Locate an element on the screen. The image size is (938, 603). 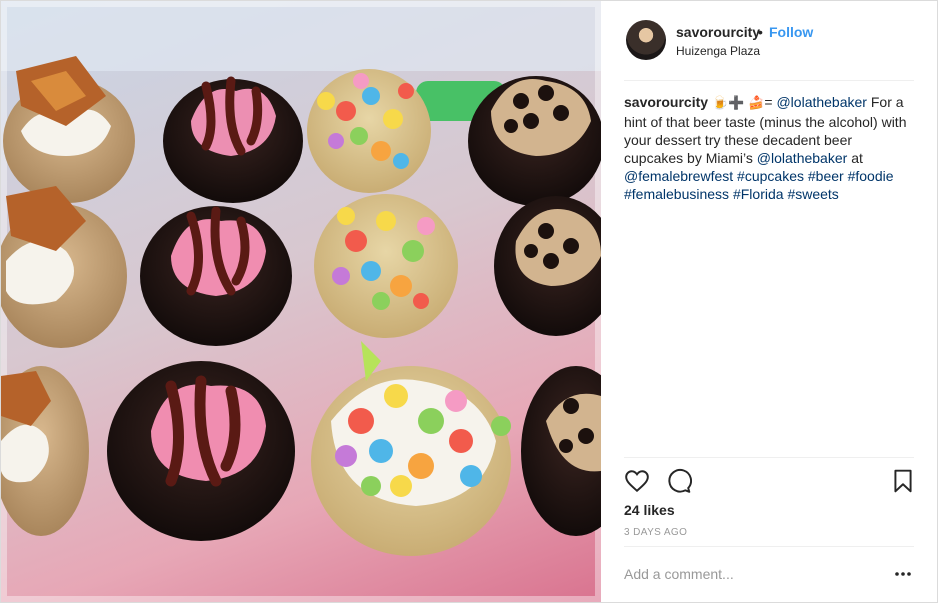
hashtag-link: #femalebusiness is located at coordinates (676, 194).